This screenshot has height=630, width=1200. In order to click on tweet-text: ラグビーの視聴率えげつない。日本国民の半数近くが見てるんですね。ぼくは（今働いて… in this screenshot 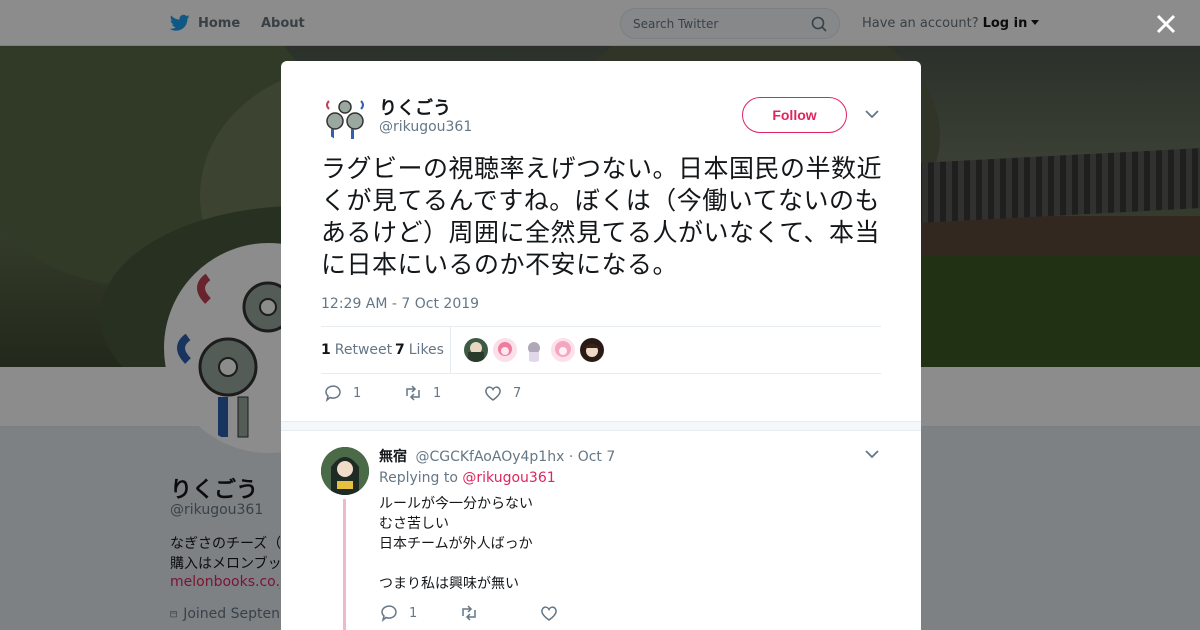, I will do `click(602, 216)`.